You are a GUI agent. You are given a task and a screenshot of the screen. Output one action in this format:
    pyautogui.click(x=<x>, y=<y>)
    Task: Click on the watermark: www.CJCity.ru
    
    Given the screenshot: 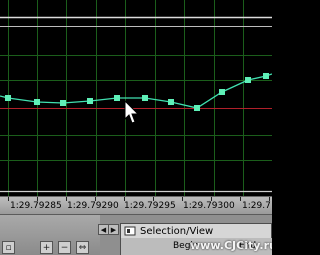 What is the action you would take?
    pyautogui.click(x=231, y=245)
    